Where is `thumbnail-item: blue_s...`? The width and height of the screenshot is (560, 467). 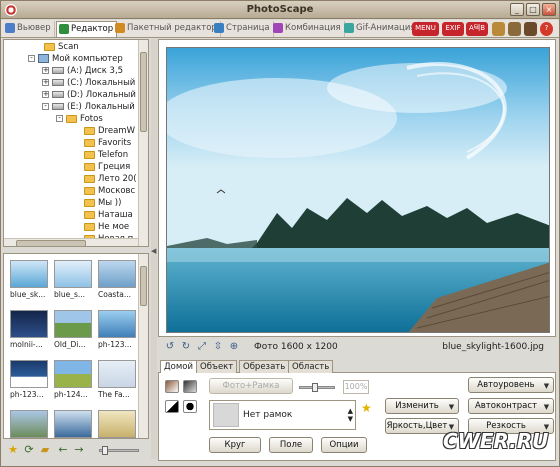 thumbnail-item: blue_s... is located at coordinates (74, 282).